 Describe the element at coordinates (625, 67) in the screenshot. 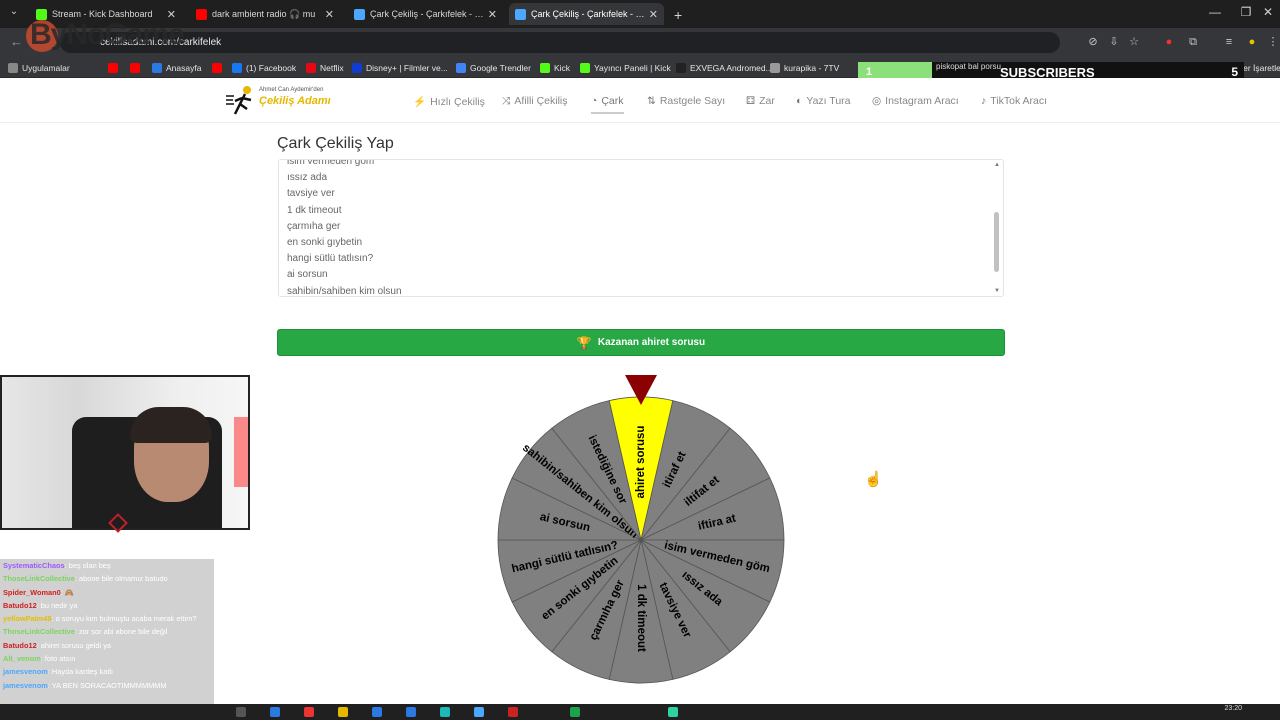

I see `bookmark-item: Yayıncı Paneli | Kick` at that location.